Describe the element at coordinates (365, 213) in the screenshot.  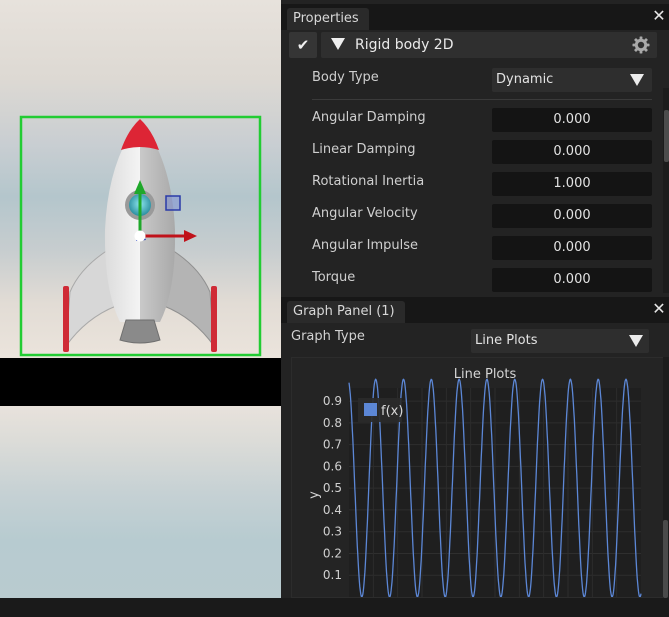
I see `angular-velocity-label: Angular Velocity` at that location.